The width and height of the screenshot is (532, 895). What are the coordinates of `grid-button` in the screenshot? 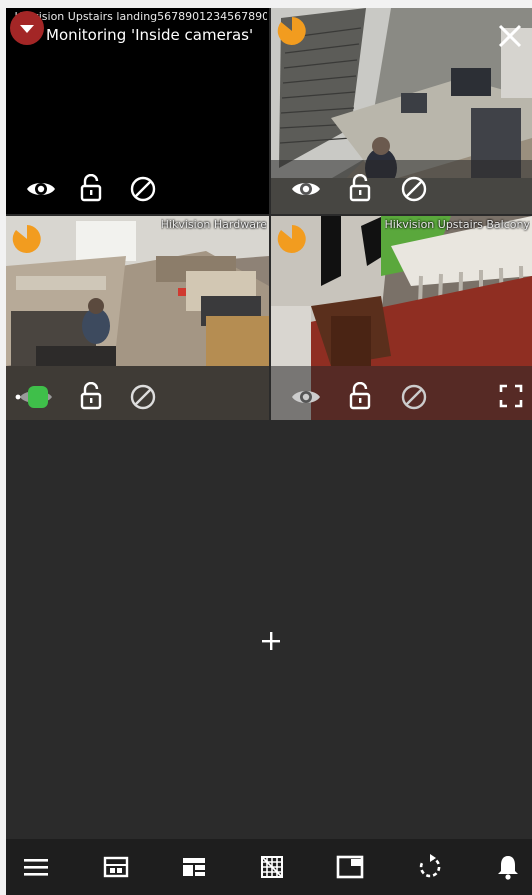 It's located at (272, 867).